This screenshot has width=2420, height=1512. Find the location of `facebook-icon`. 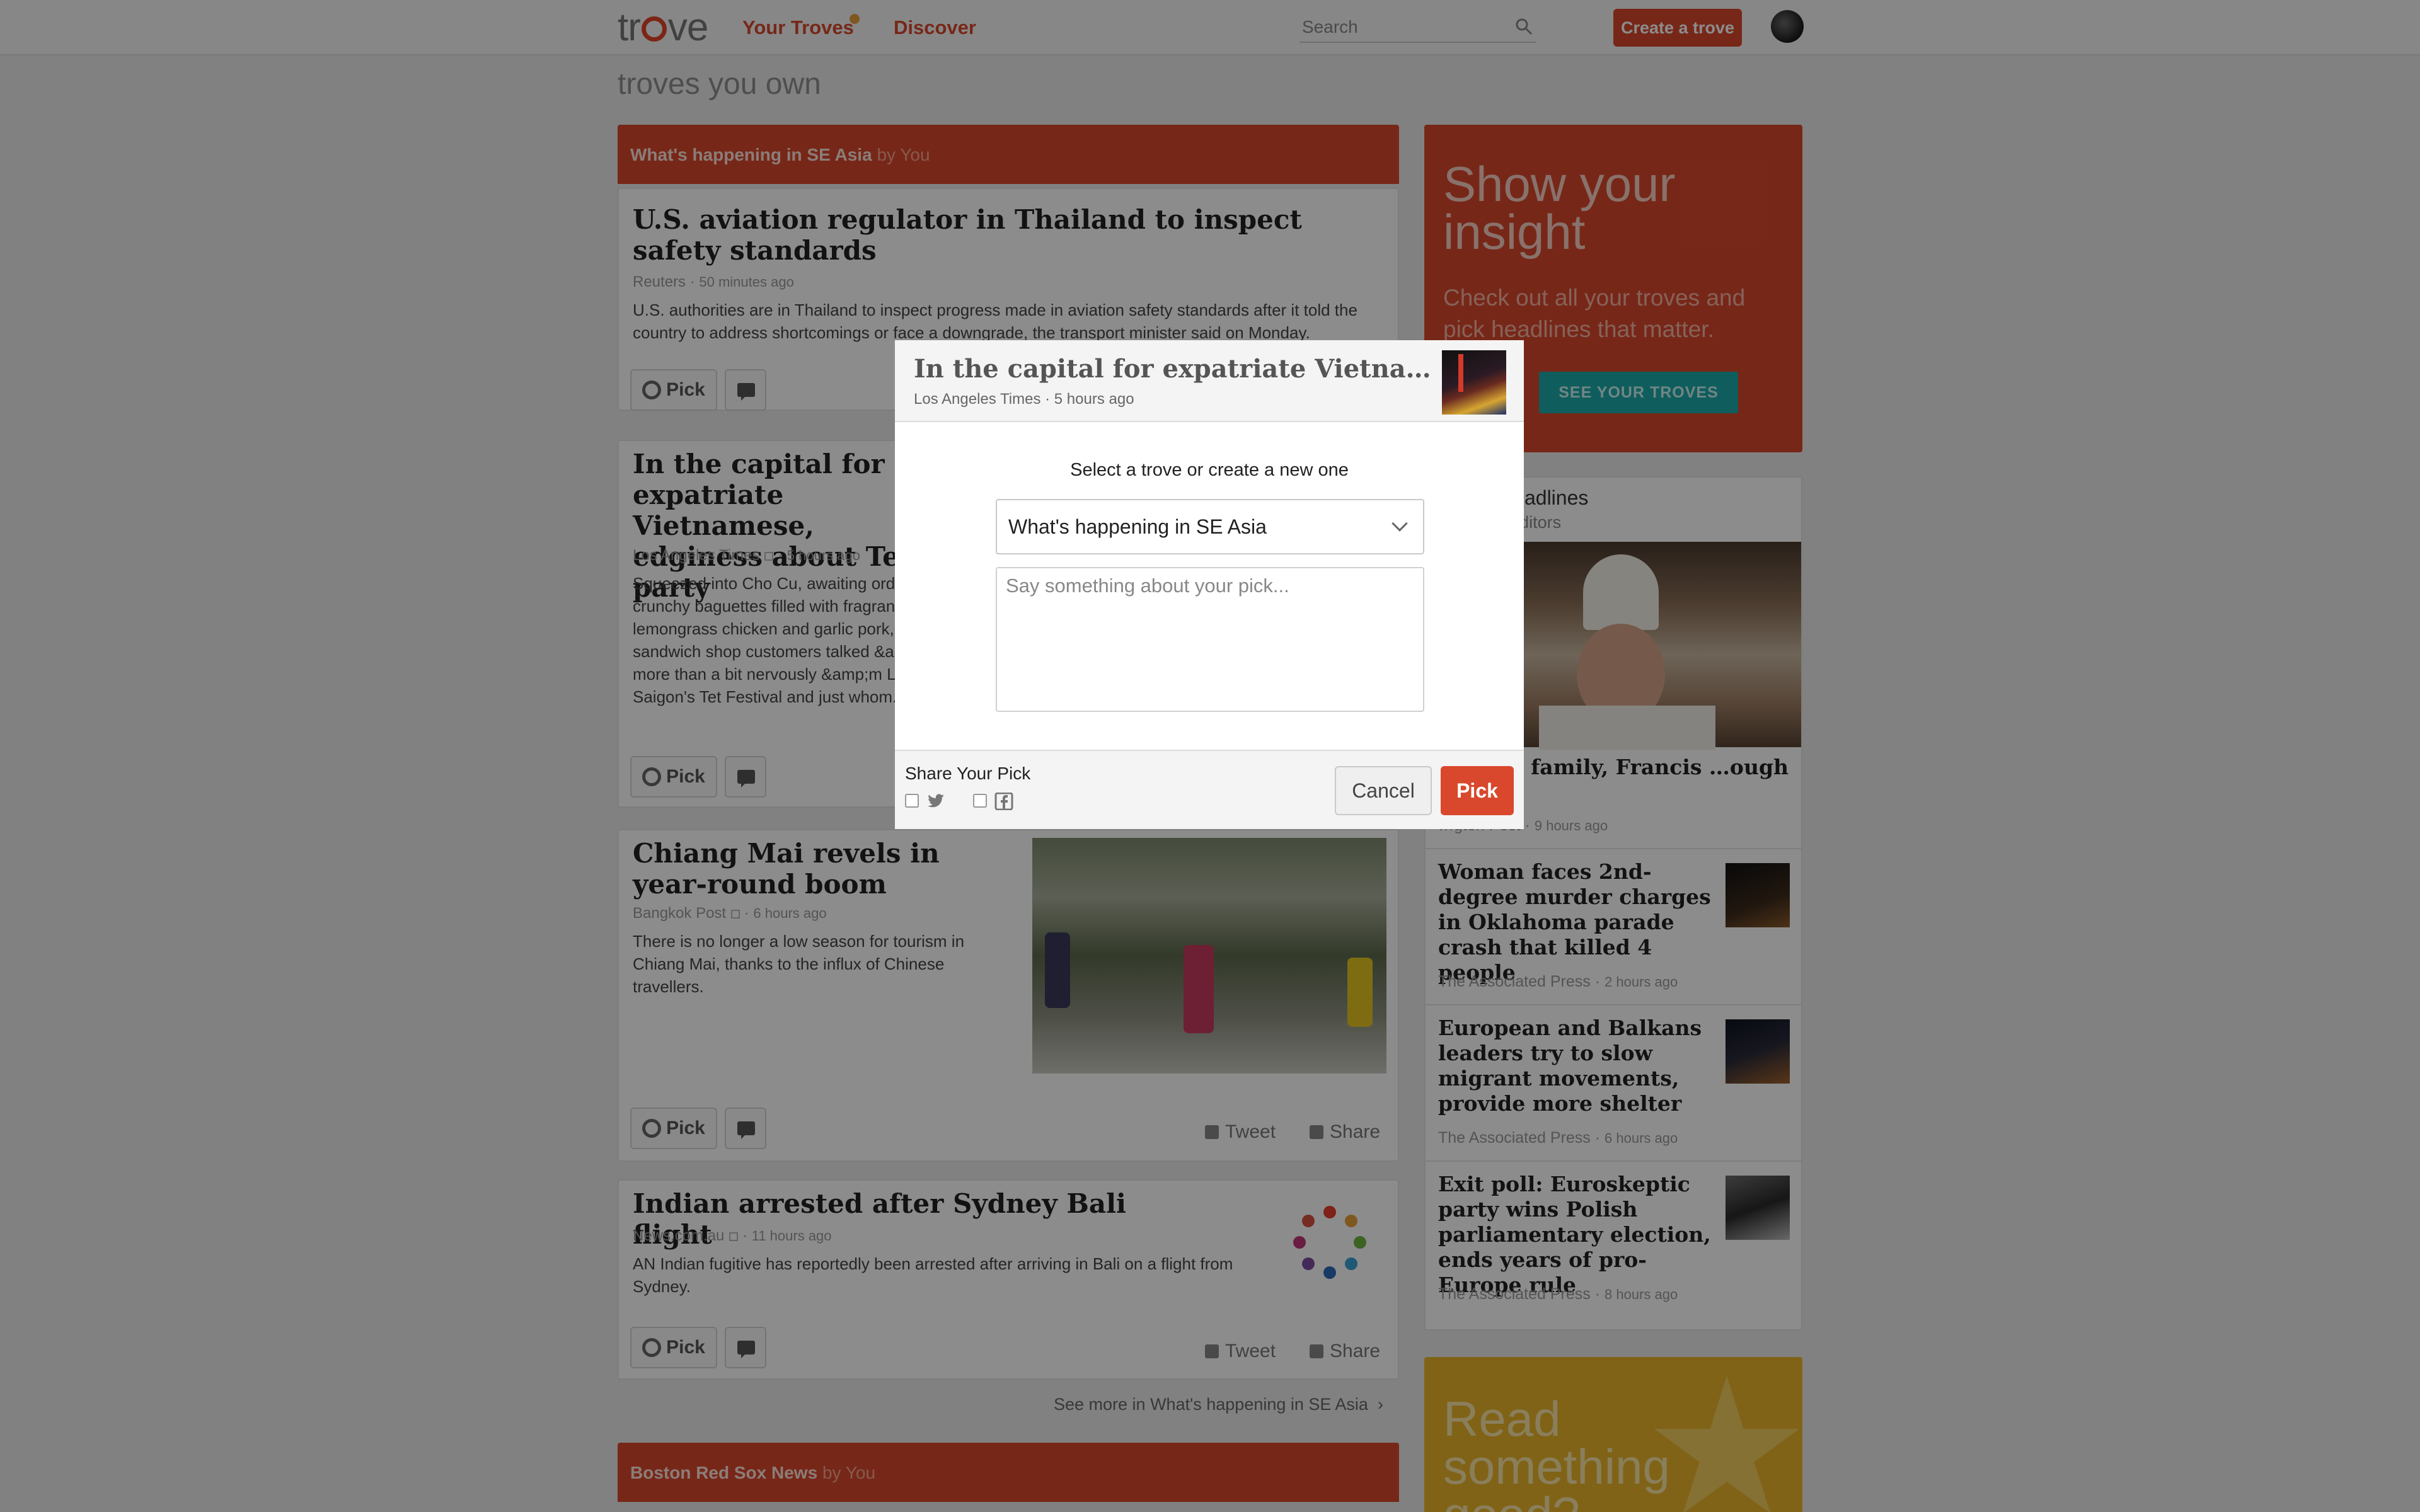

facebook-icon is located at coordinates (1003, 801).